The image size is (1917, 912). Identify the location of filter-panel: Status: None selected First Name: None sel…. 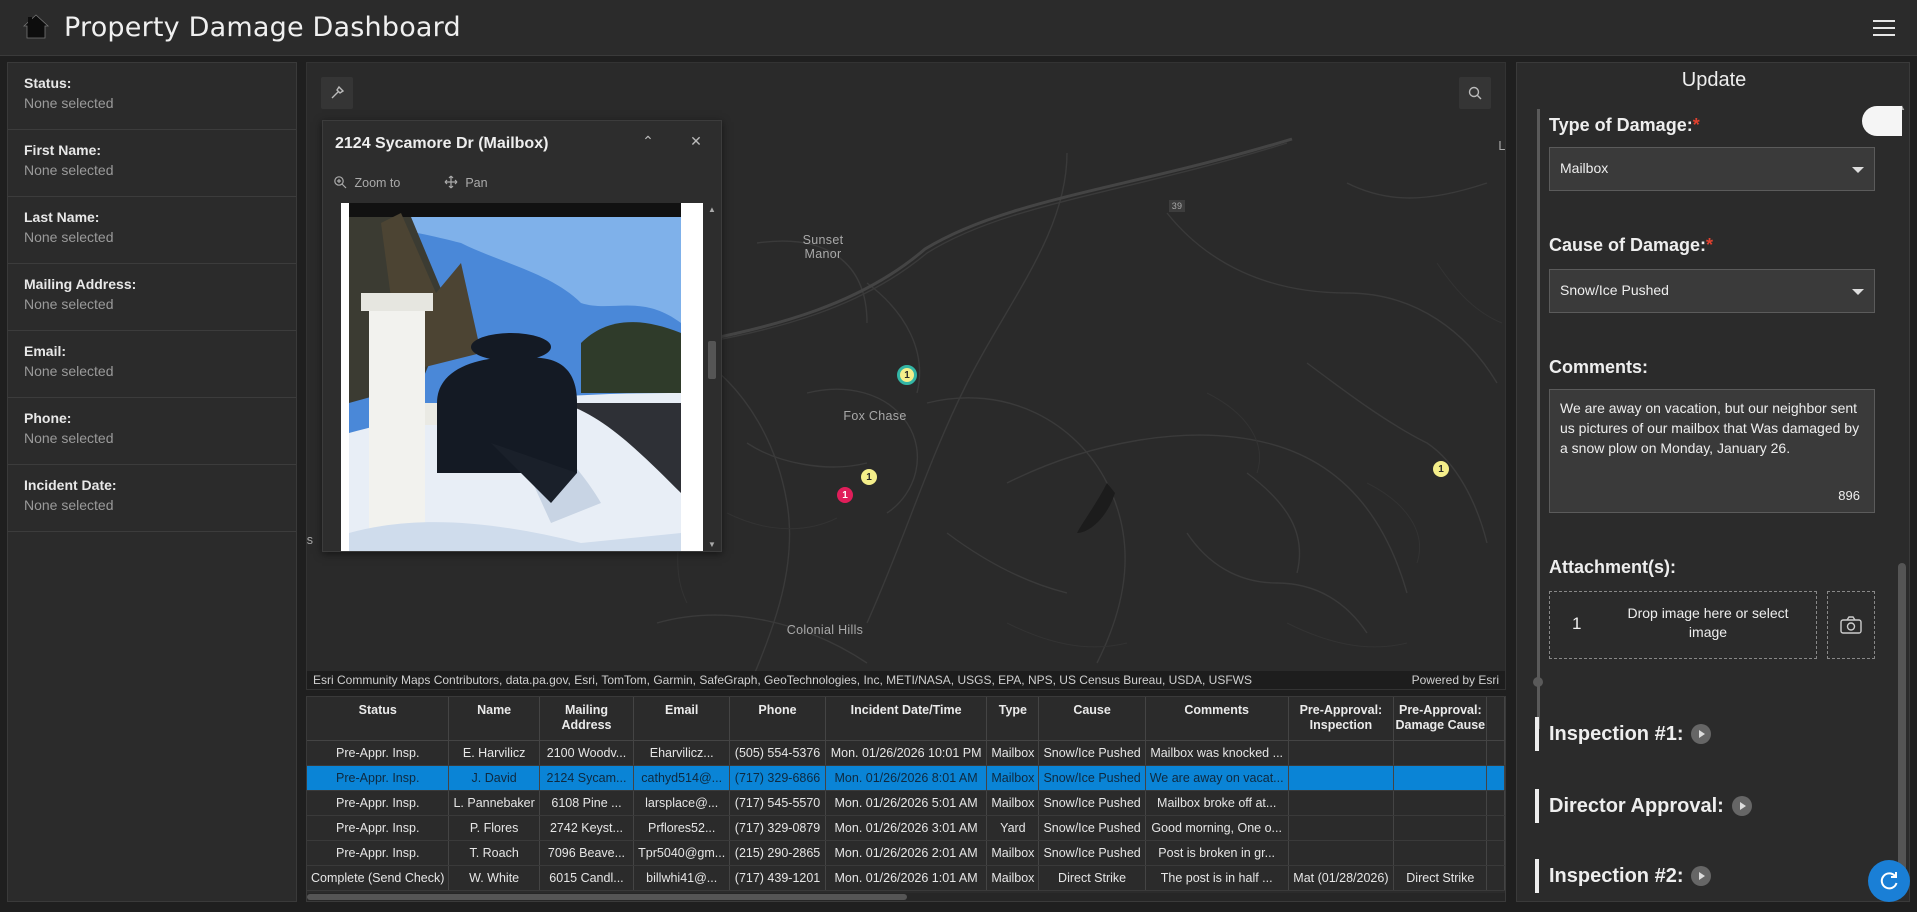
(152, 482).